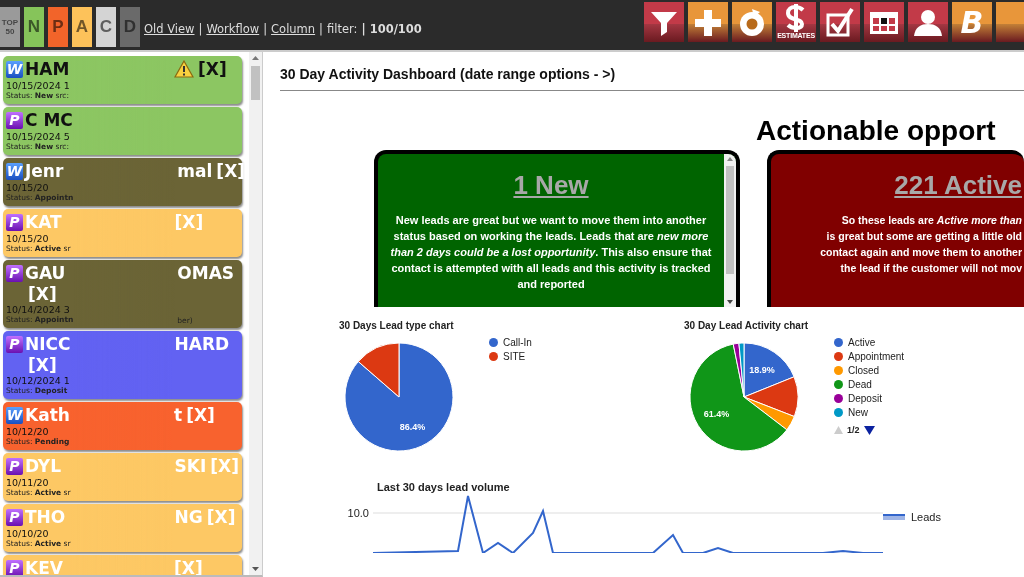 The width and height of the screenshot is (1024, 577). What do you see at coordinates (716, 414) in the screenshot?
I see `slice-label: 61.4%` at bounding box center [716, 414].